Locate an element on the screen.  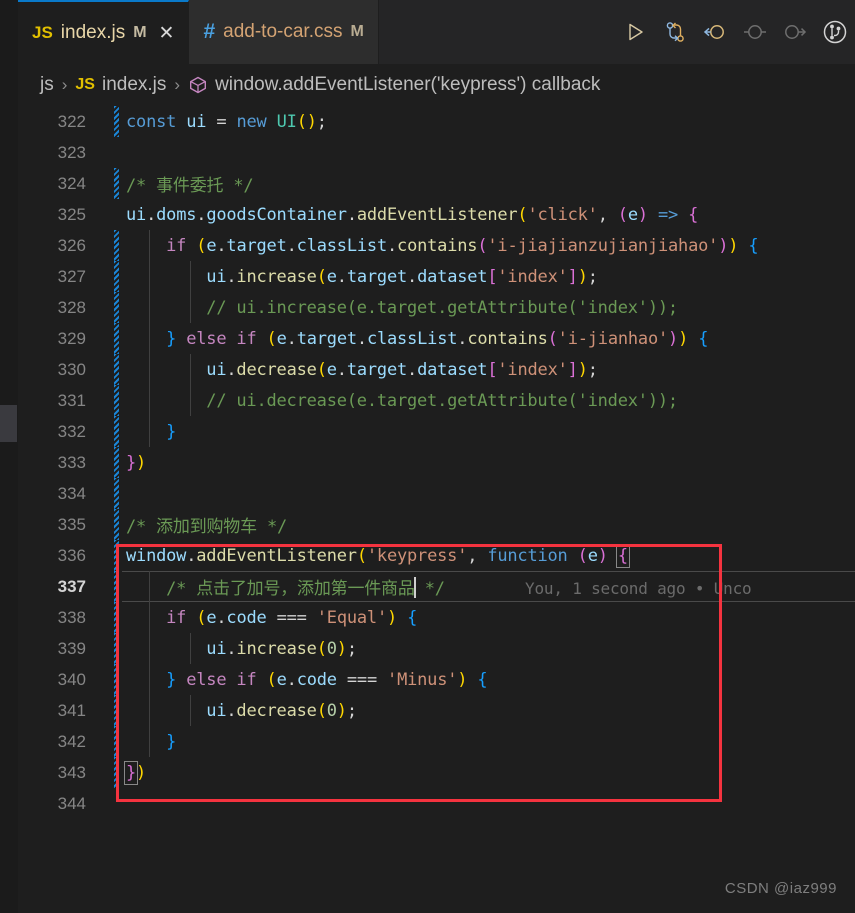
code-text: } else if (e.code === 'Minus') { is located at coordinates (327, 679).